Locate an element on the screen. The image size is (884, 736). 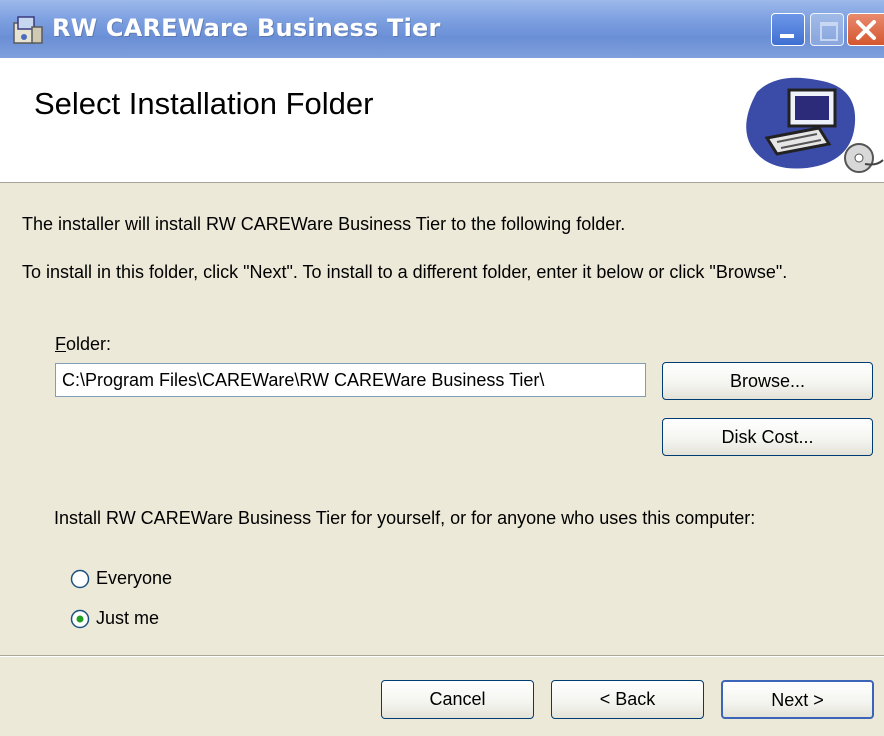
maximize-icon is located at coordinates (829, 31).